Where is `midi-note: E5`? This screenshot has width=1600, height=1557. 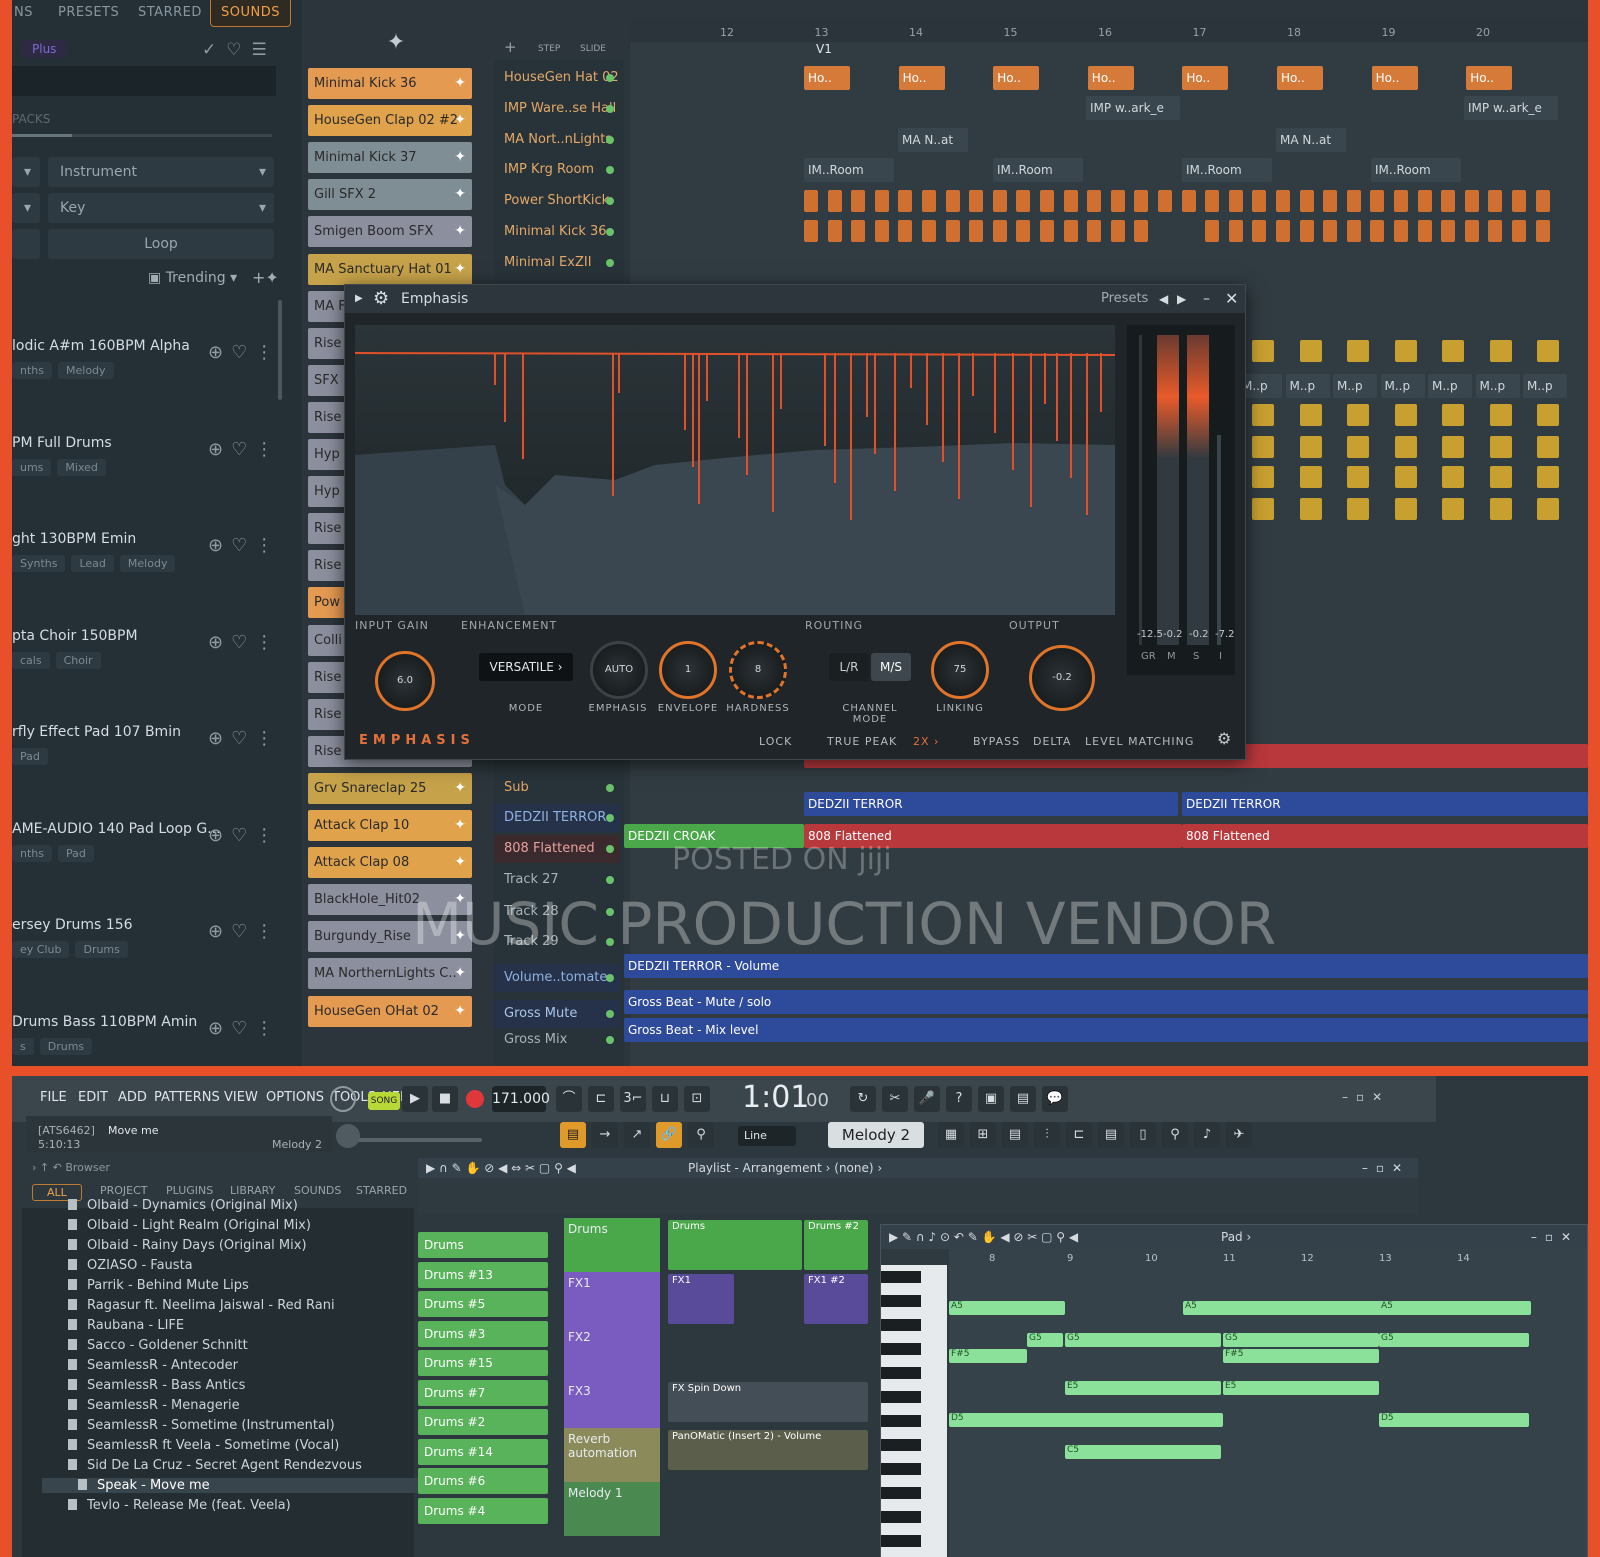
midi-note: E5 is located at coordinates (1143, 1388).